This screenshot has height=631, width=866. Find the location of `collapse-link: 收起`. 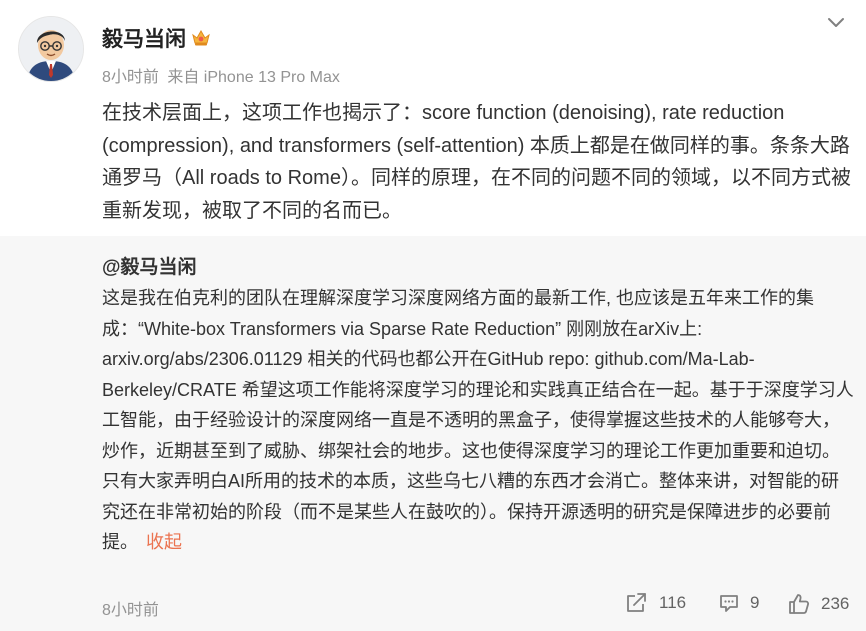

collapse-link: 收起 is located at coordinates (164, 542).